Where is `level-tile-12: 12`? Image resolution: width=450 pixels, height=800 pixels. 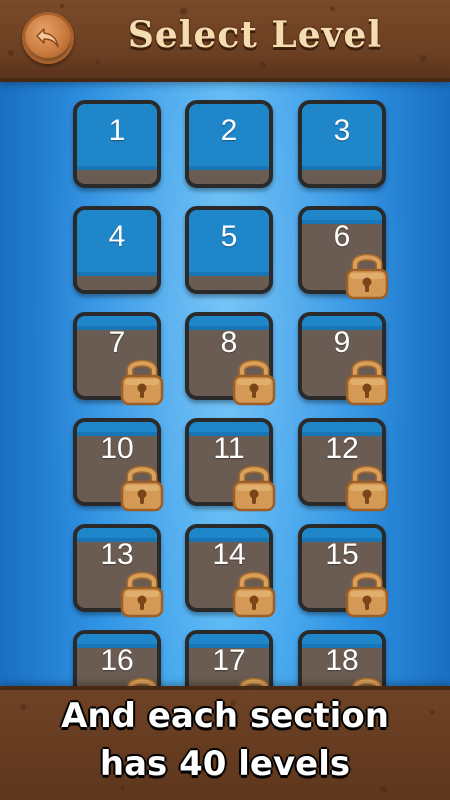 level-tile-12: 12 is located at coordinates (342, 462).